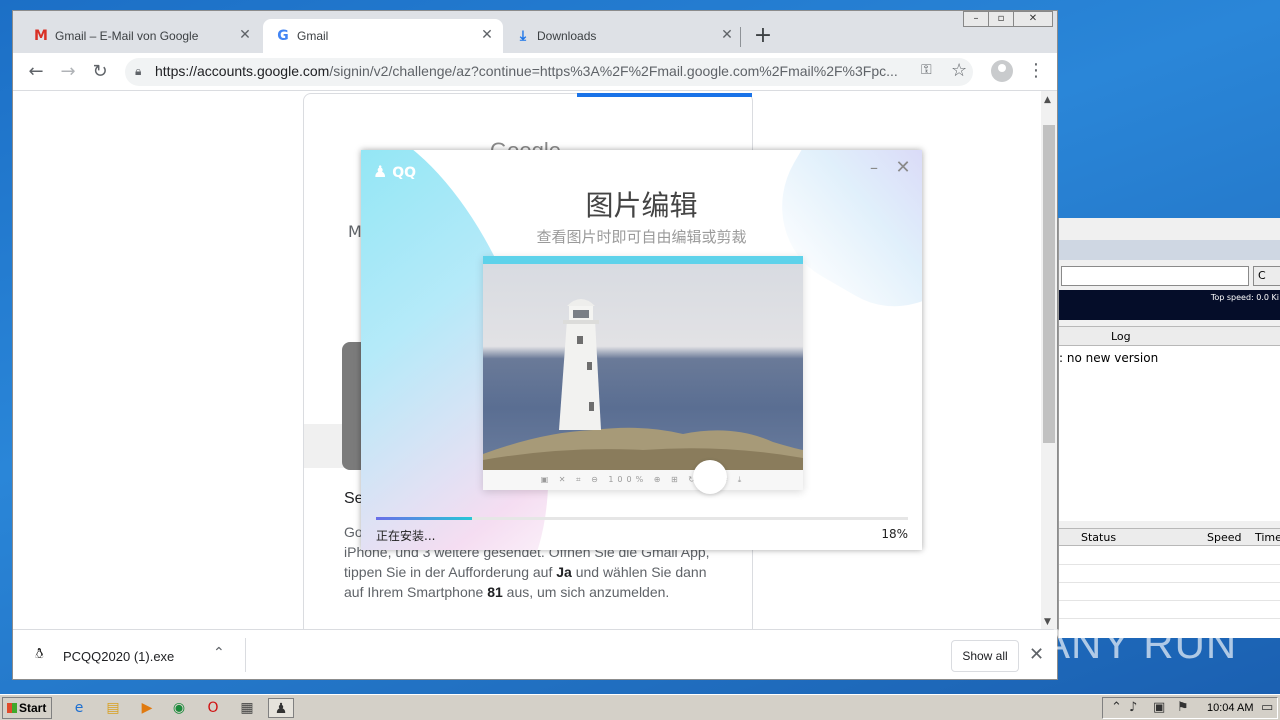  What do you see at coordinates (68, 72) in the screenshot?
I see `forward-icon: →` at bounding box center [68, 72].